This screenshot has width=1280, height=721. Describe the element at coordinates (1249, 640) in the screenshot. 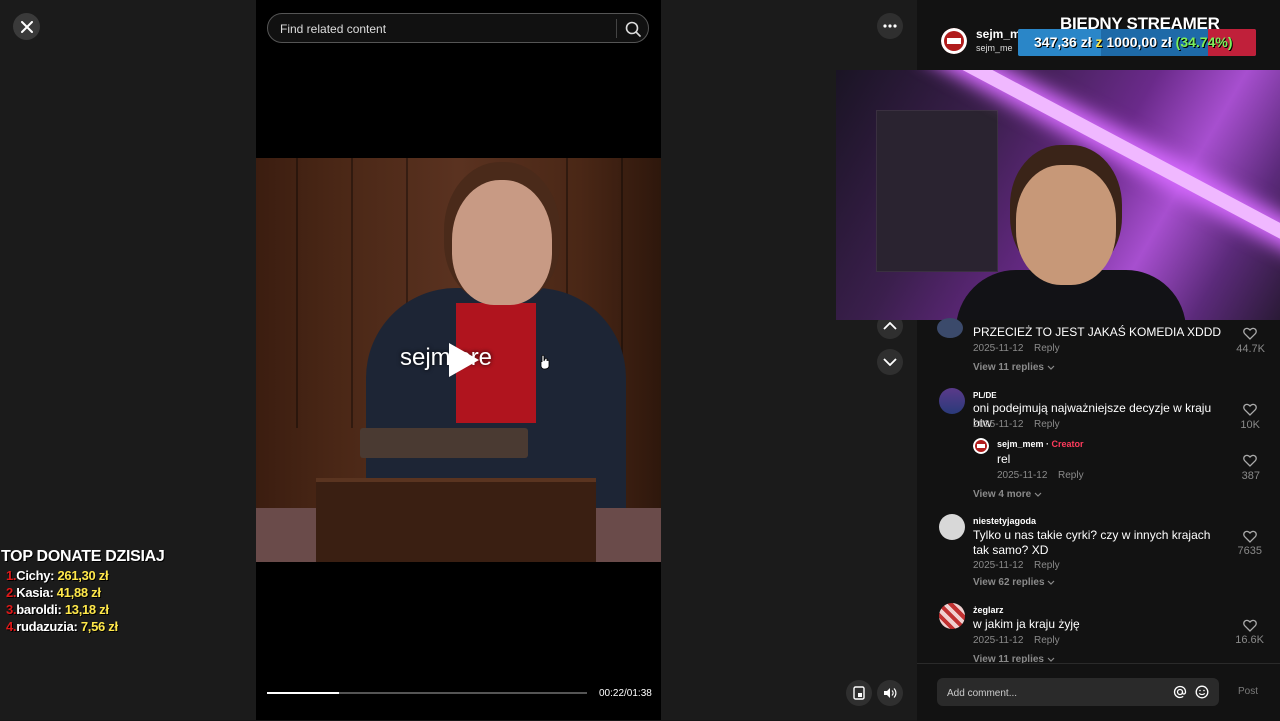

I see `like-count: 16.6K` at that location.